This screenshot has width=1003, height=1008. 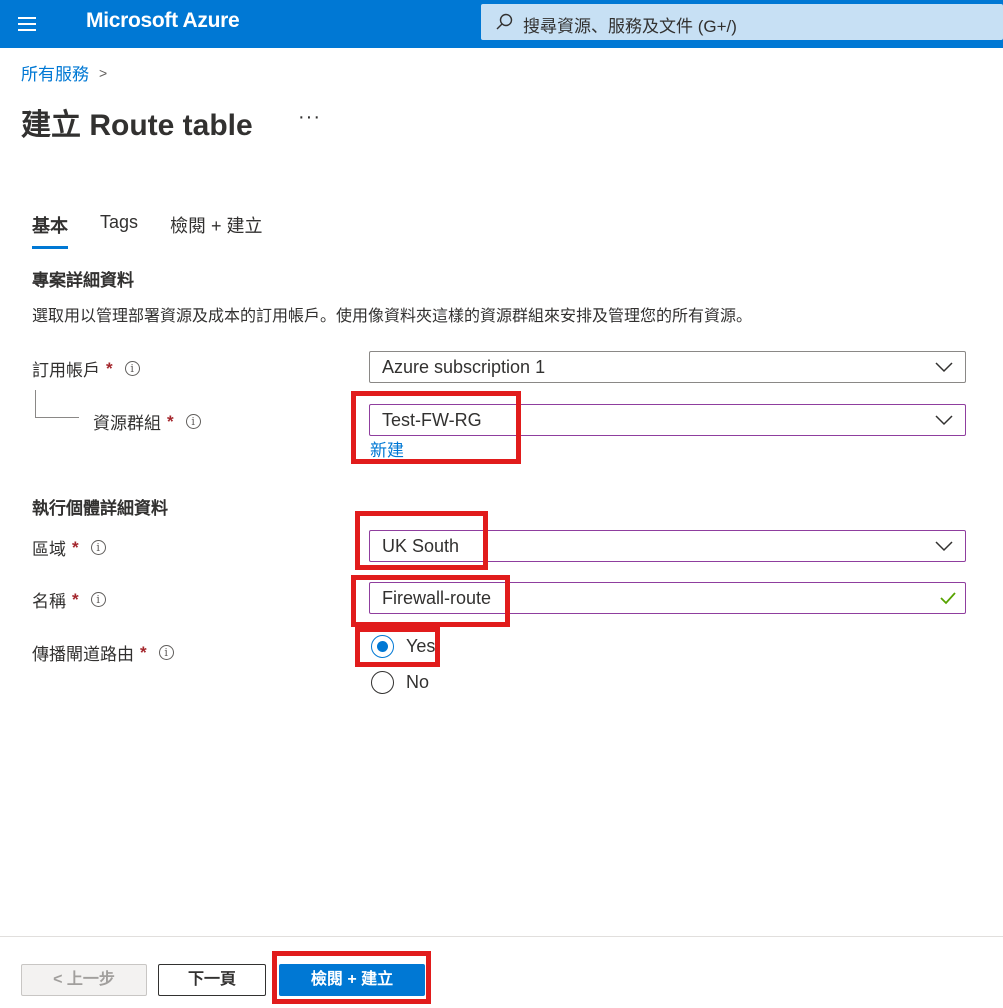 What do you see at coordinates (69, 547) in the screenshot?
I see `region-label: 區域 * i` at bounding box center [69, 547].